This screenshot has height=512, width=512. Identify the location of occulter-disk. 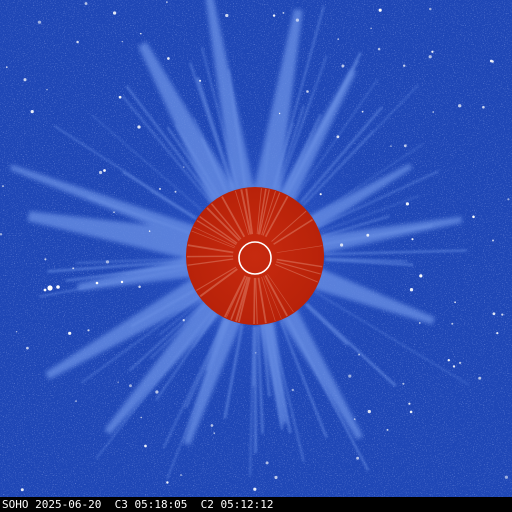
(255, 256).